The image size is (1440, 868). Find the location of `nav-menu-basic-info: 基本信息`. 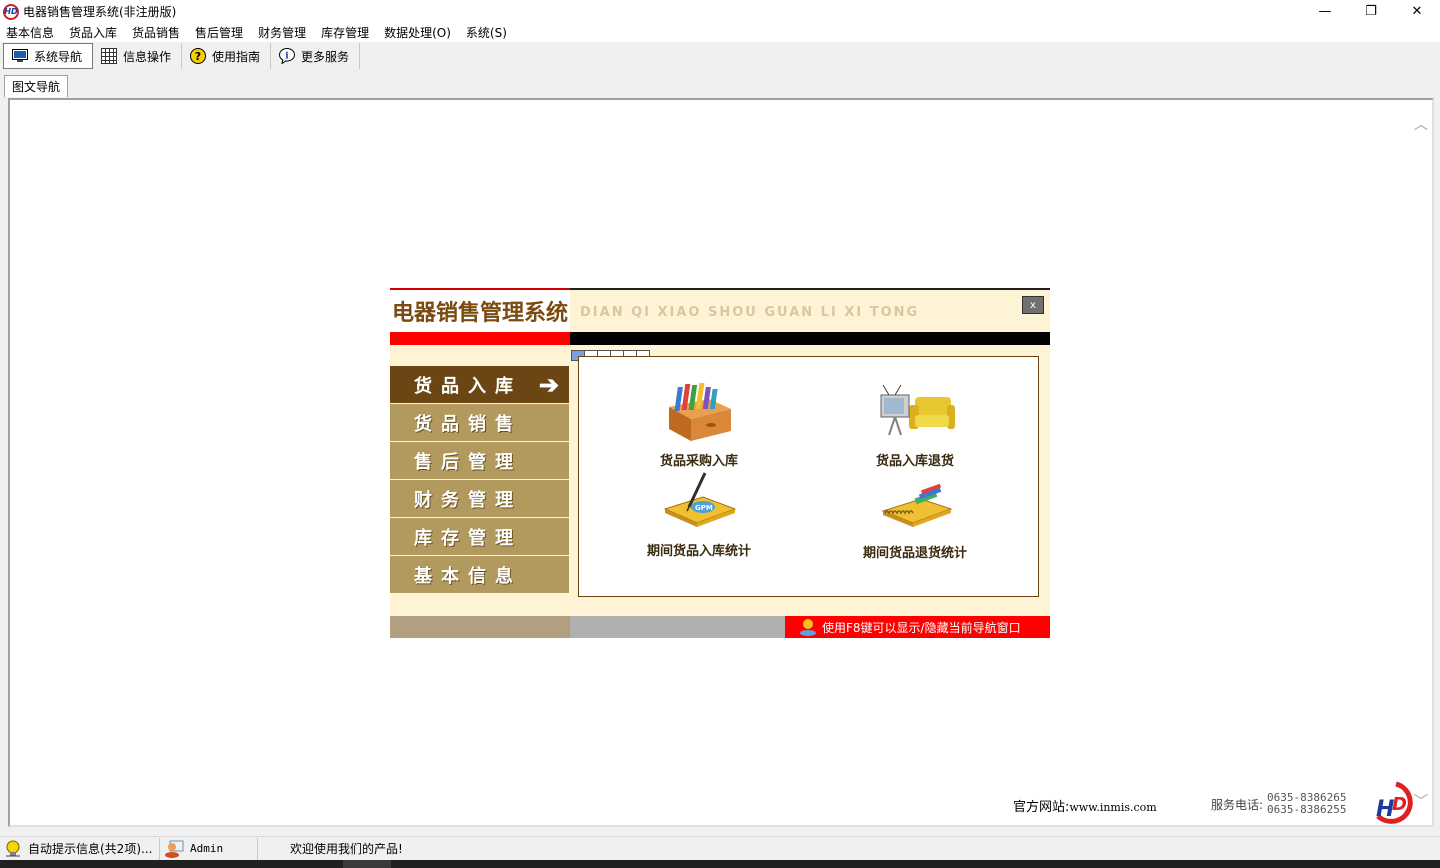

nav-menu-basic-info: 基本信息 is located at coordinates (479, 574).